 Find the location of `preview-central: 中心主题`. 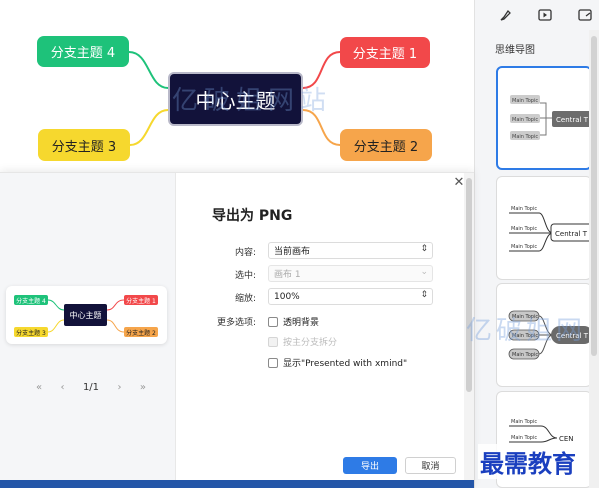

preview-central: 中心主题 is located at coordinates (85, 315).